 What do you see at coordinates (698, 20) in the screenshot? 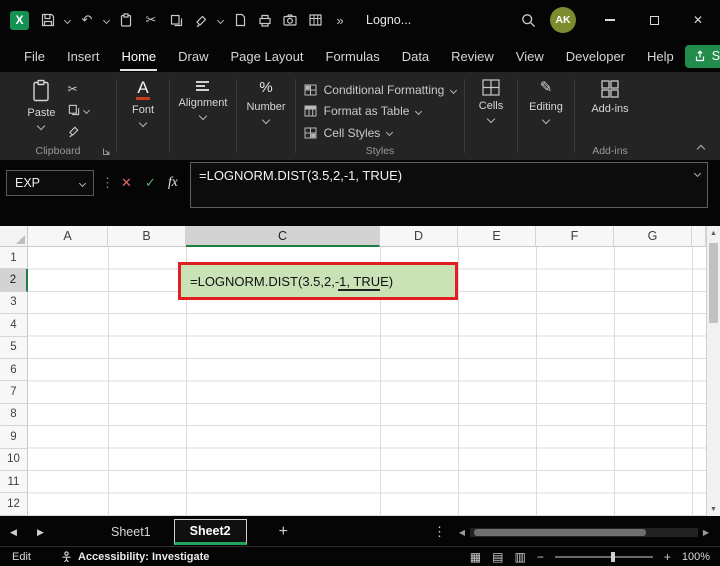
I see `close-button: ✕` at bounding box center [698, 20].